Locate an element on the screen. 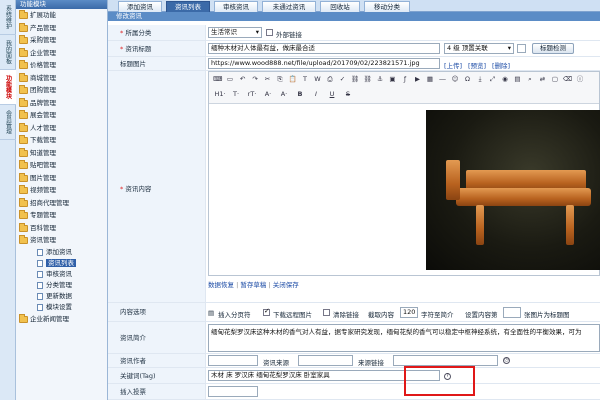 The image size is (600, 400). title-input: 缅种木材对人体最有益，做床最合适 is located at coordinates (324, 48).